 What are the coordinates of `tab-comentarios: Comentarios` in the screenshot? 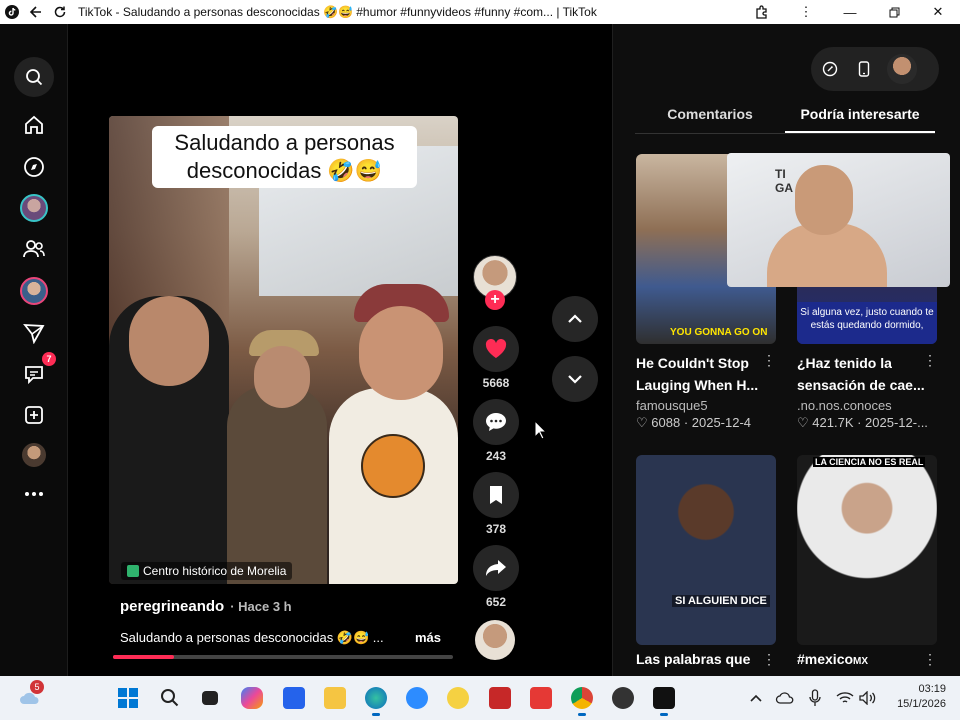 It's located at (710, 118).